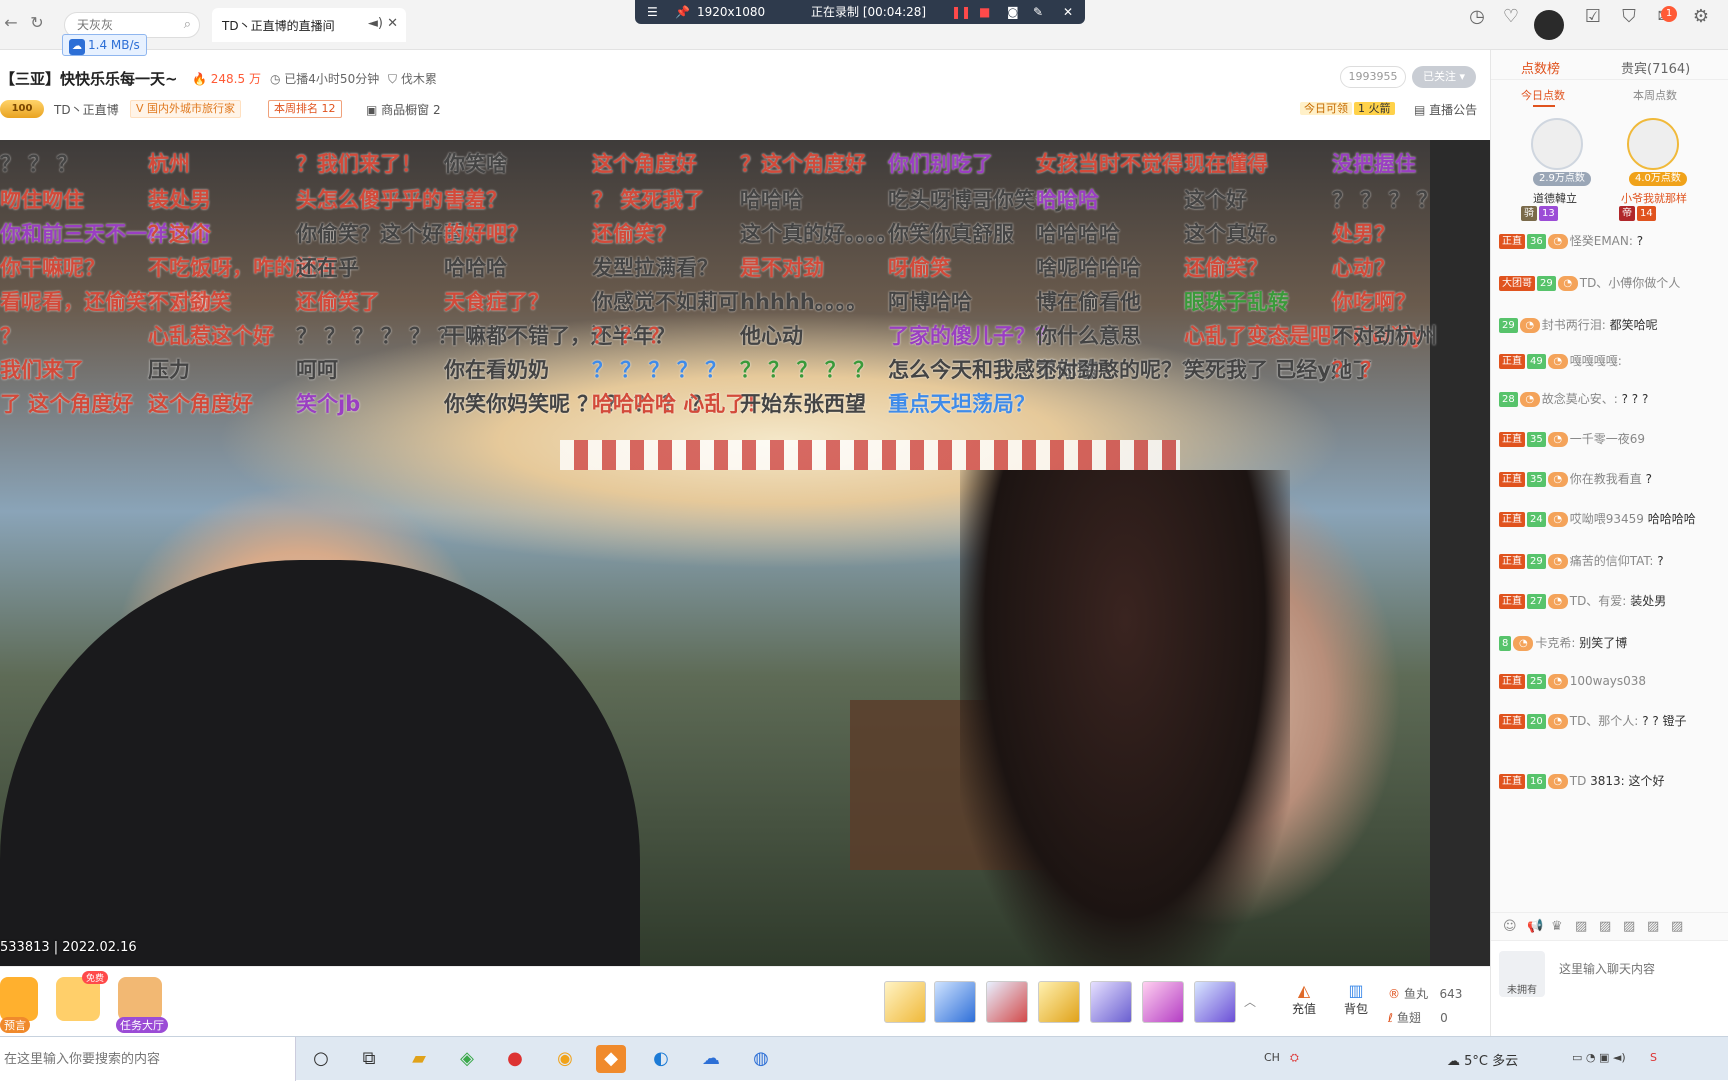 The width and height of the screenshot is (1728, 1081). What do you see at coordinates (309, 25) in the screenshot?
I see `tab-live-room: TD丶正直博的直播间 ◄) ✕` at bounding box center [309, 25].